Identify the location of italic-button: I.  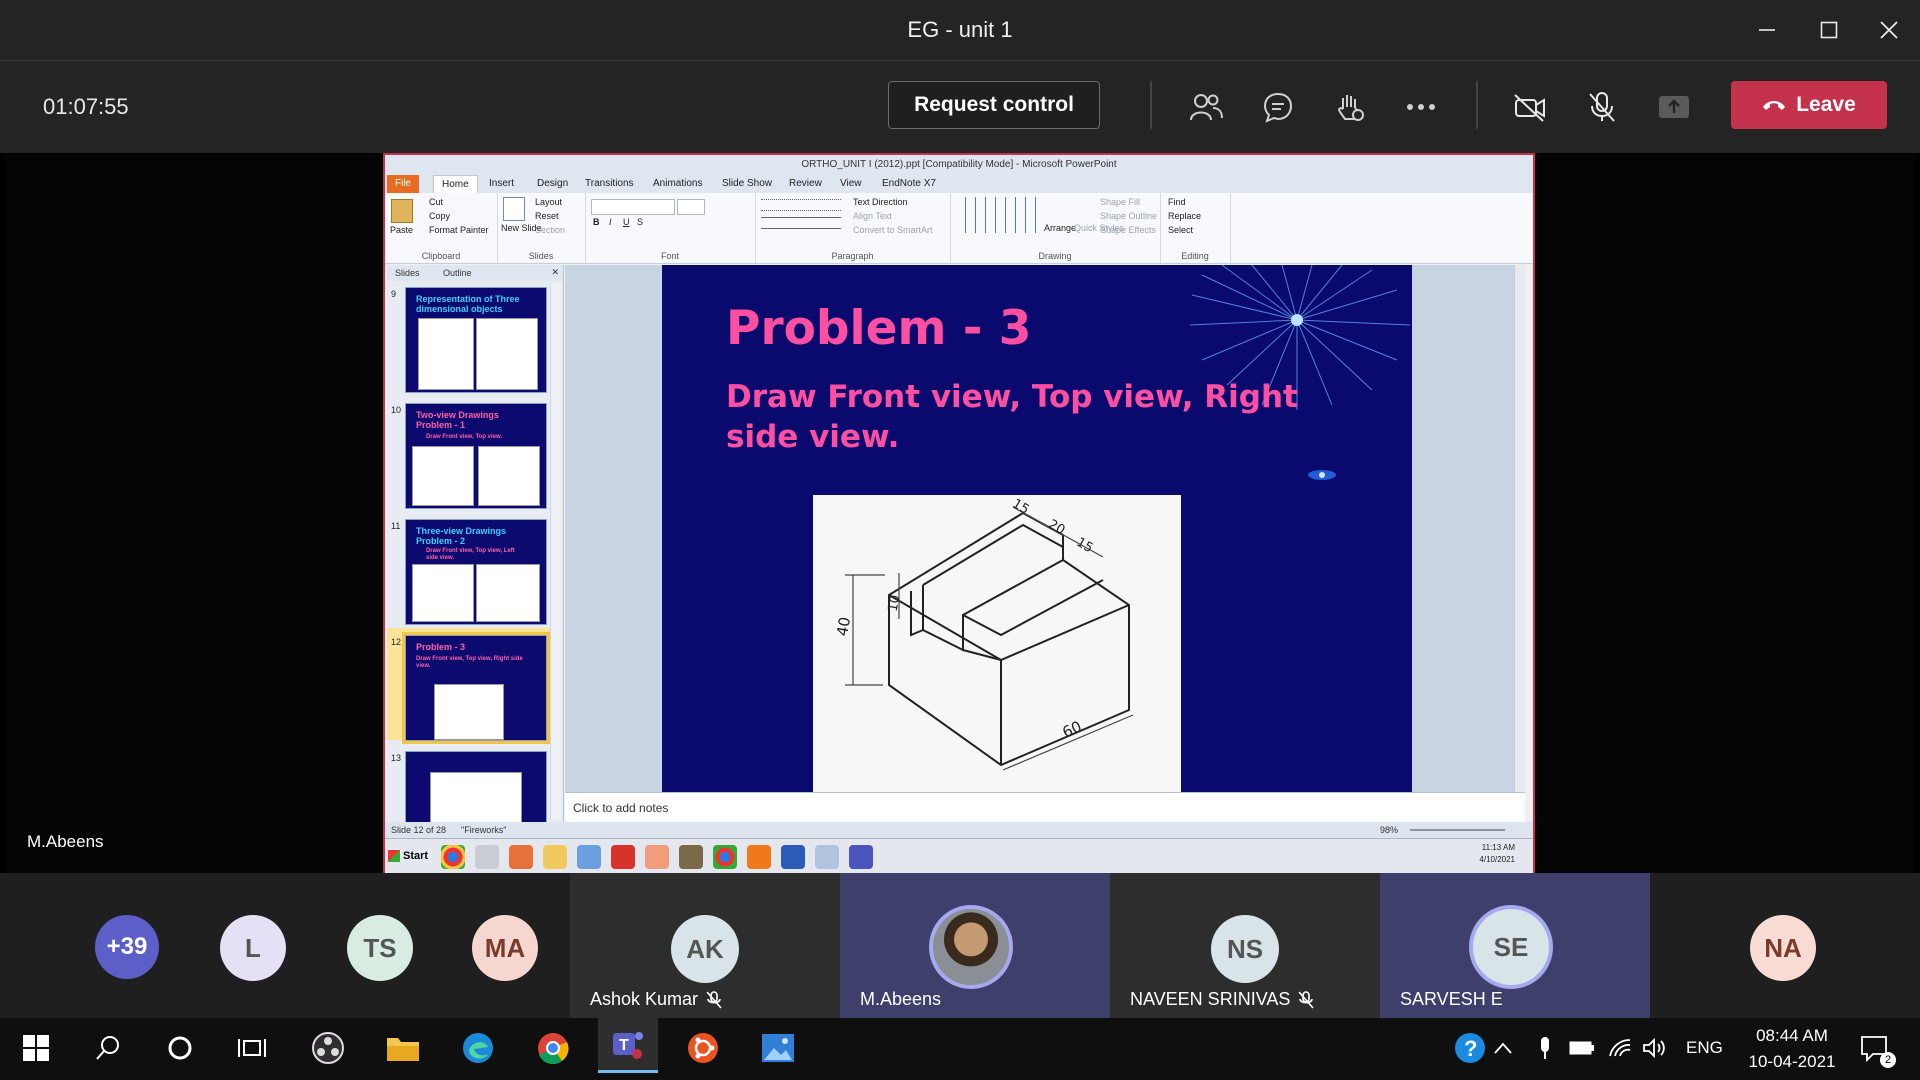
(610, 222).